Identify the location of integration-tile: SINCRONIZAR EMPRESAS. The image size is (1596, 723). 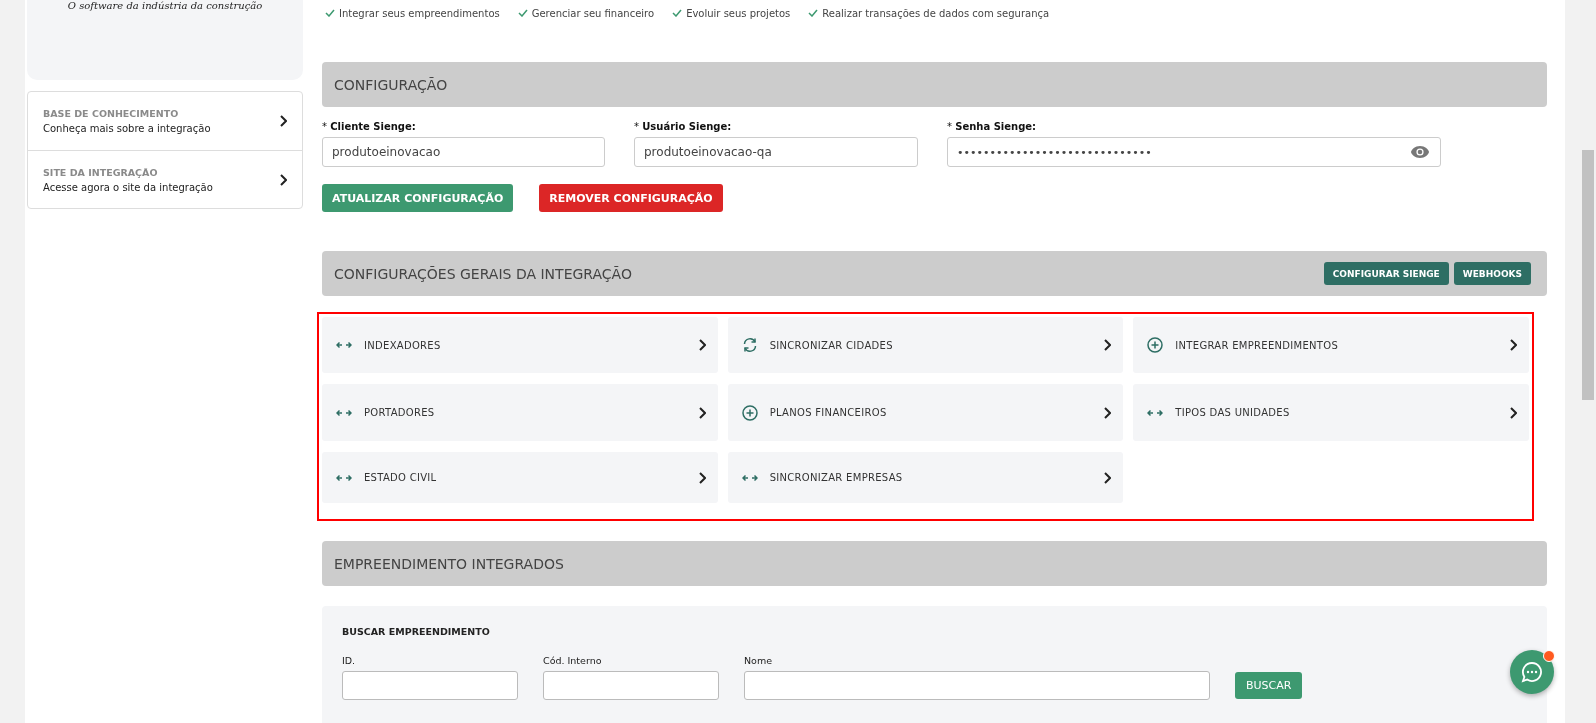
(925, 477).